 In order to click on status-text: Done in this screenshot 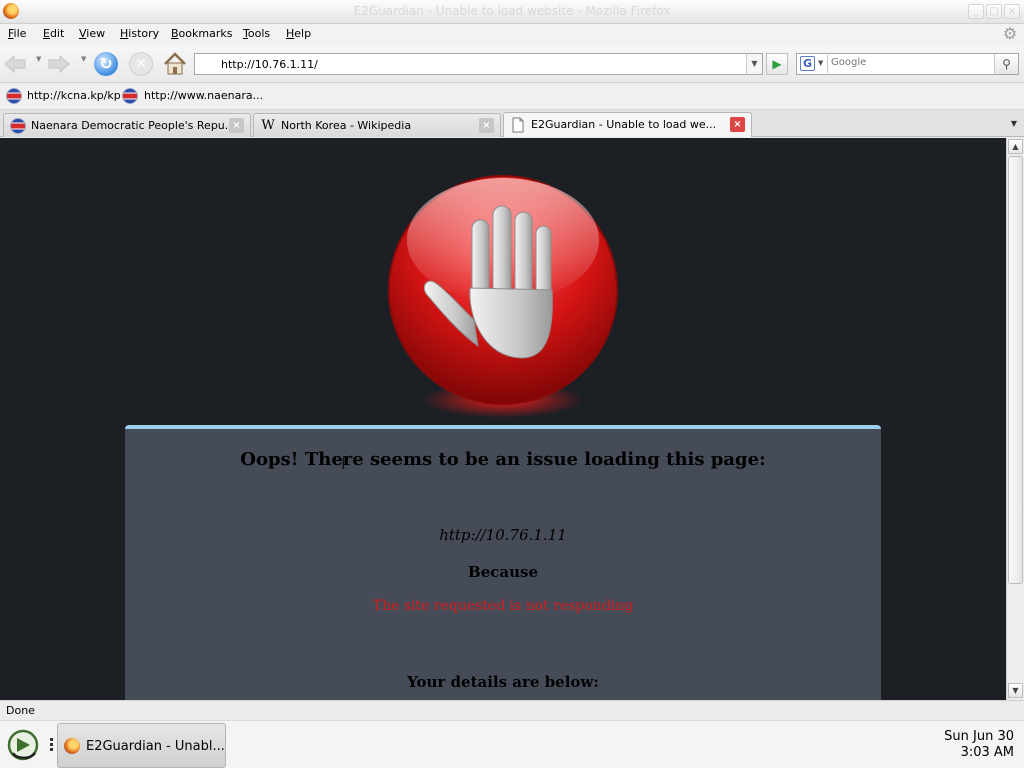, I will do `click(20, 710)`.